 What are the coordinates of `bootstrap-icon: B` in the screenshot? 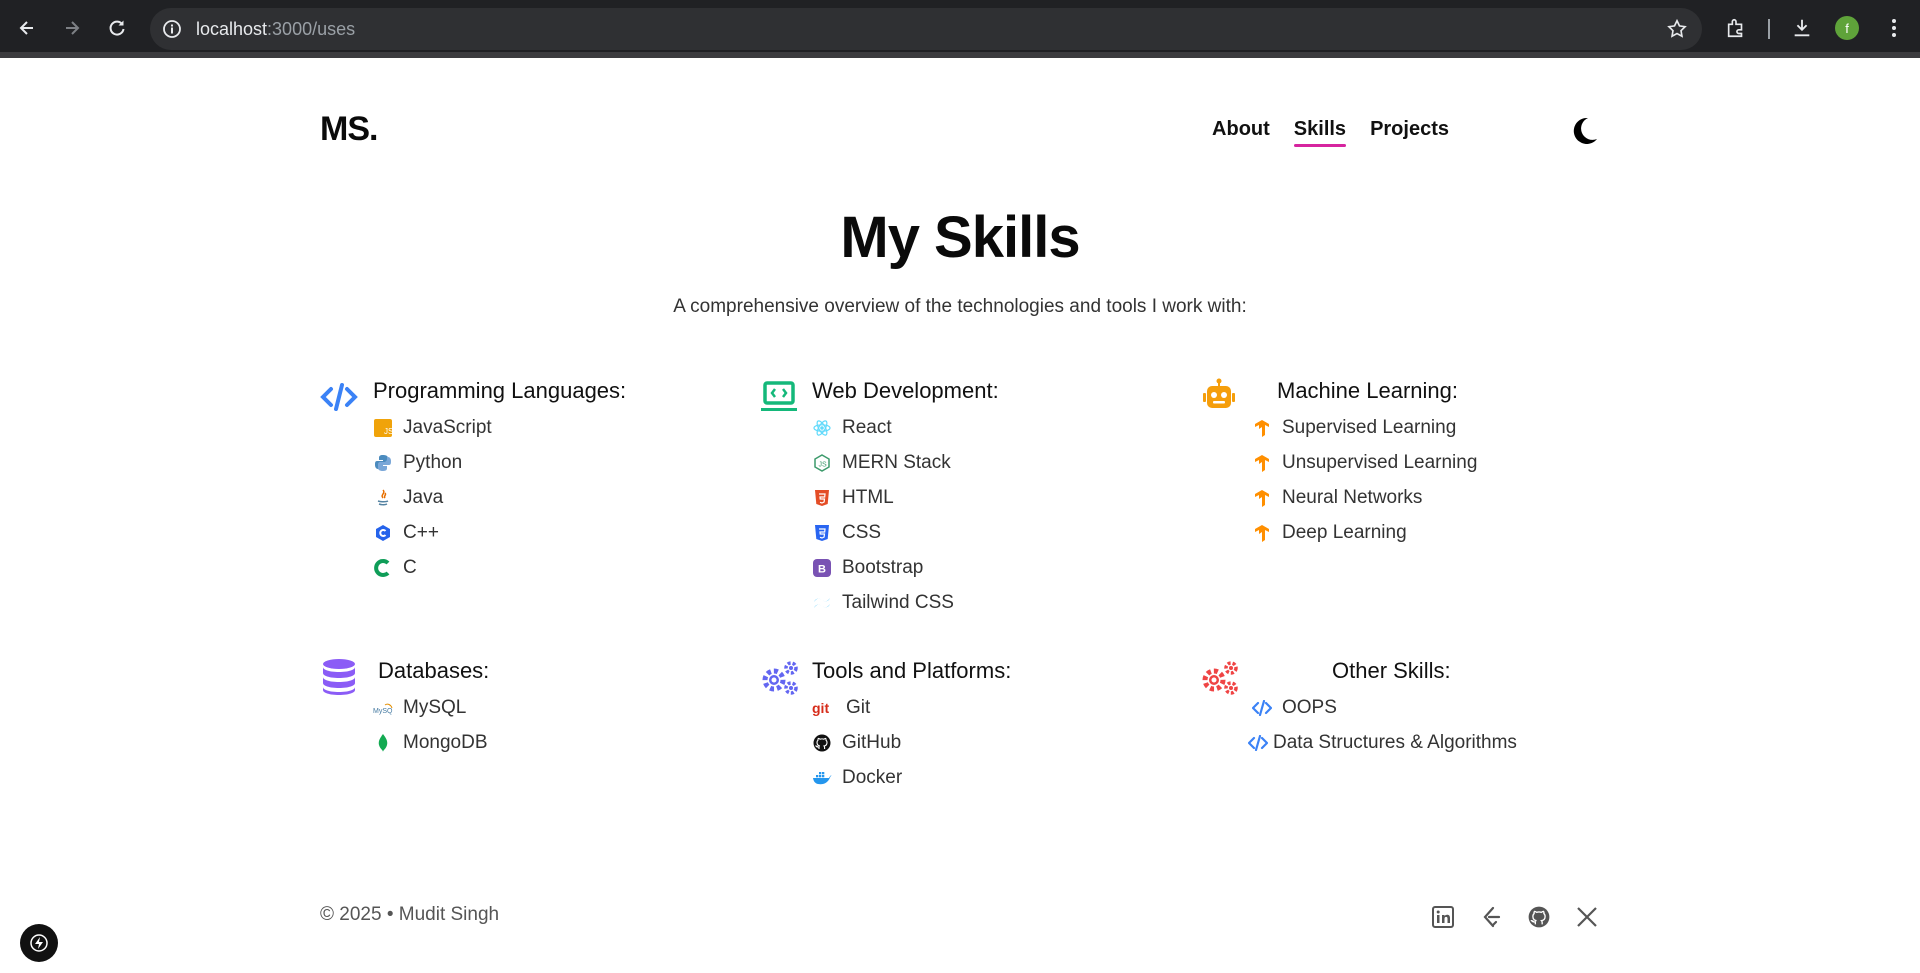 It's located at (822, 568).